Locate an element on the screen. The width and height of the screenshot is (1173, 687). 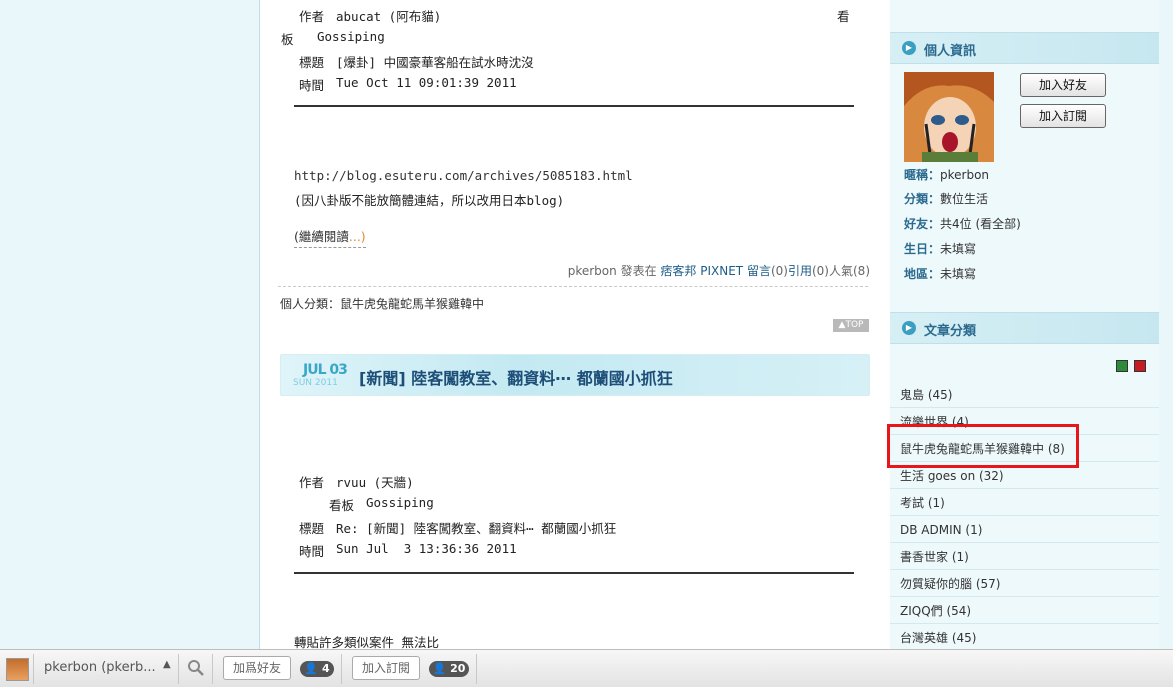
friends-row: 好友：共4位 (看全部) is located at coordinates (962, 223).